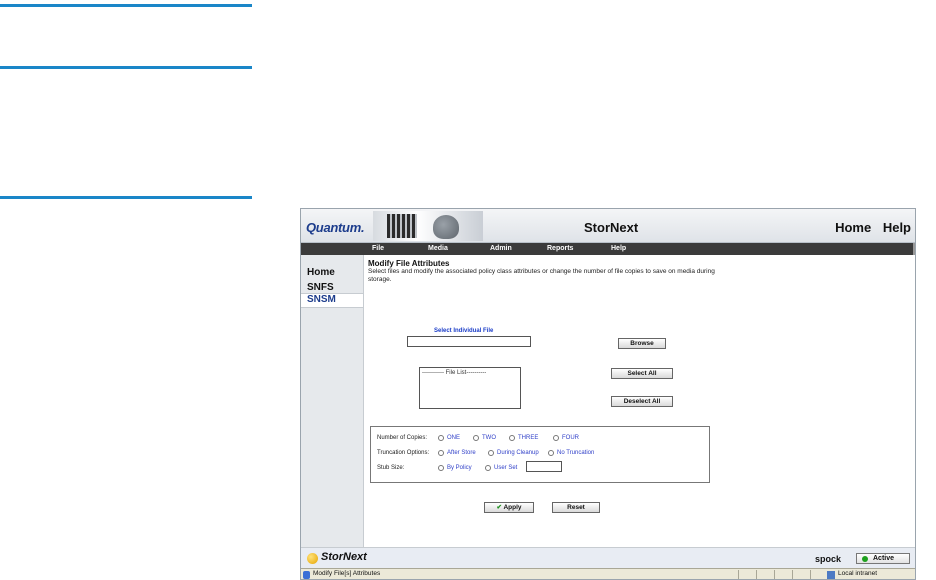  Describe the element at coordinates (611, 227) in the screenshot. I see `app-title: StorNext` at that location.